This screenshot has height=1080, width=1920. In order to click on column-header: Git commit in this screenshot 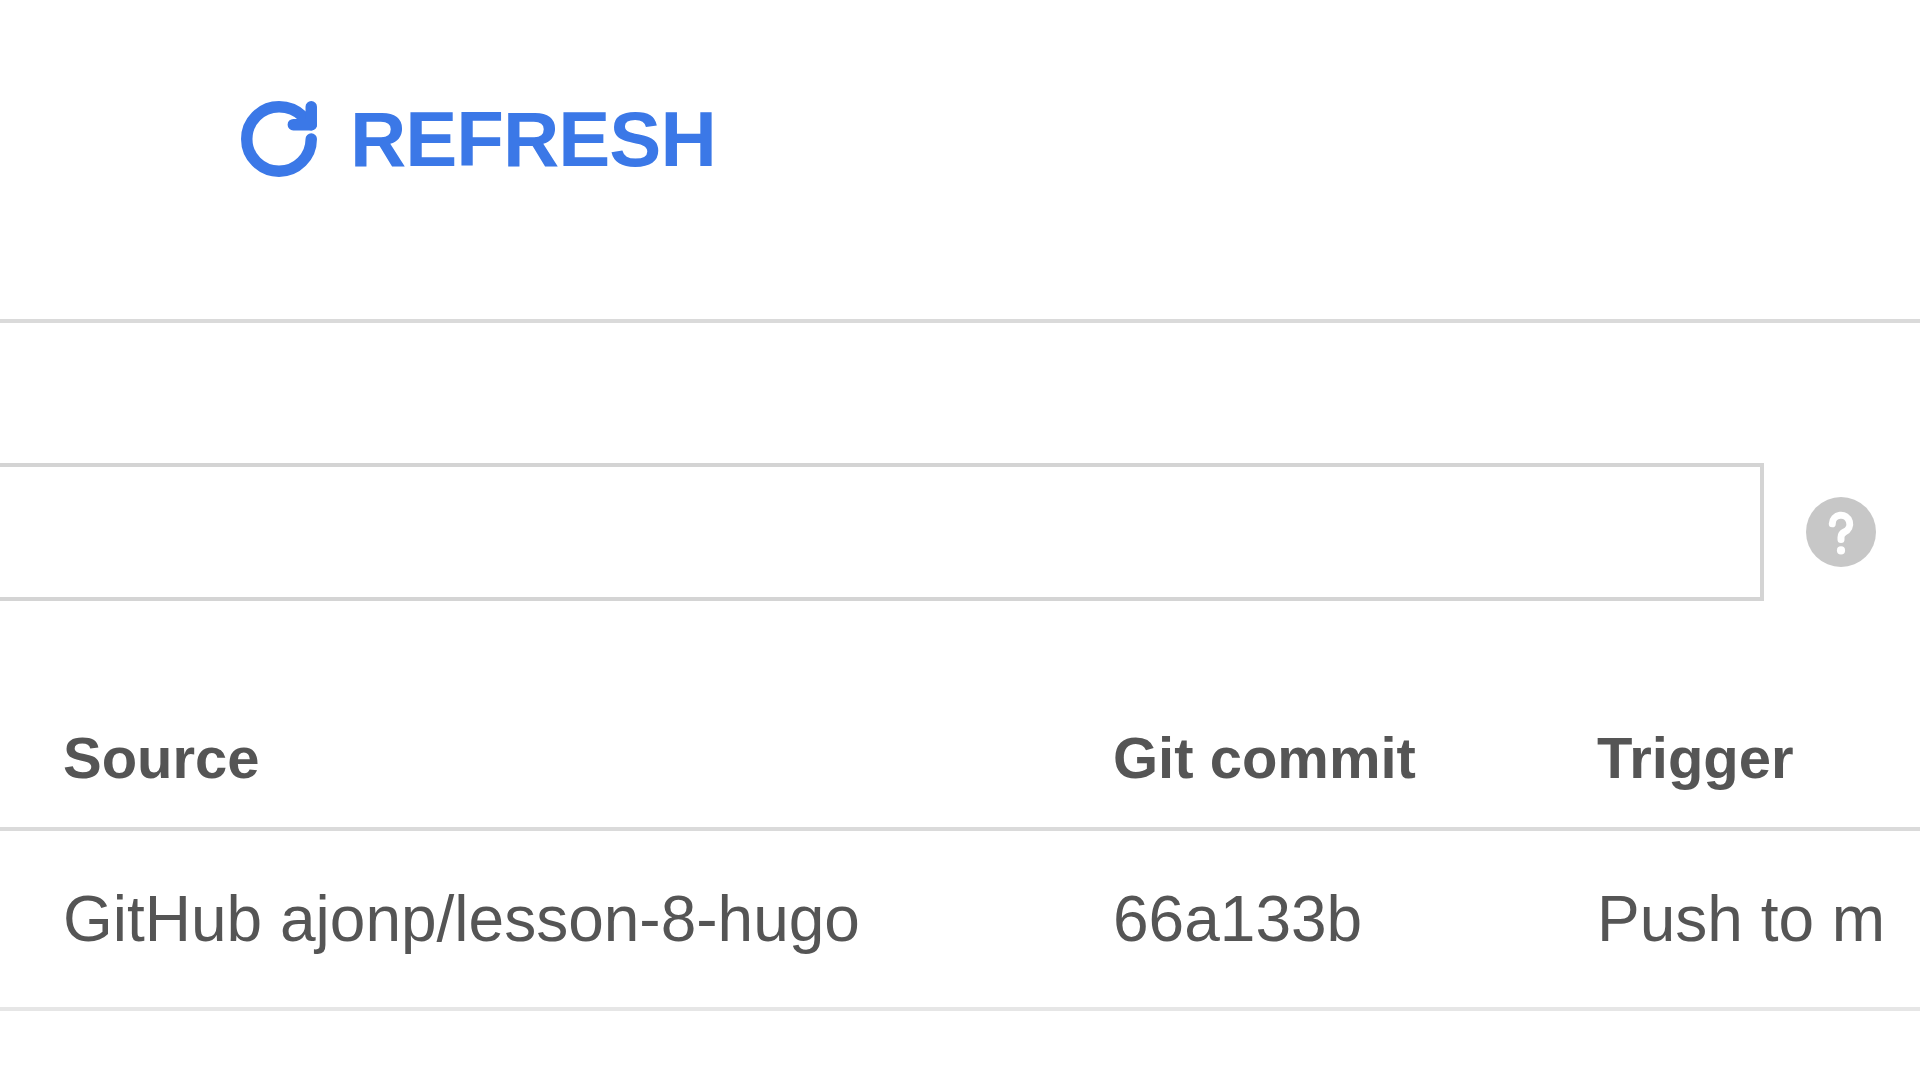, I will do `click(1264, 757)`.